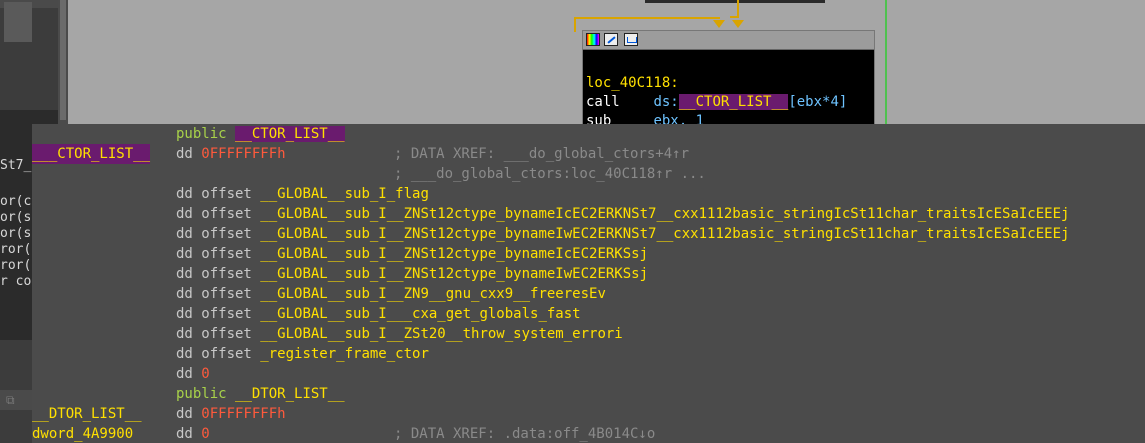 This screenshot has width=1145, height=443. I want to click on disasm-row: dd offset _register_frame_ctor, so click(588, 354).